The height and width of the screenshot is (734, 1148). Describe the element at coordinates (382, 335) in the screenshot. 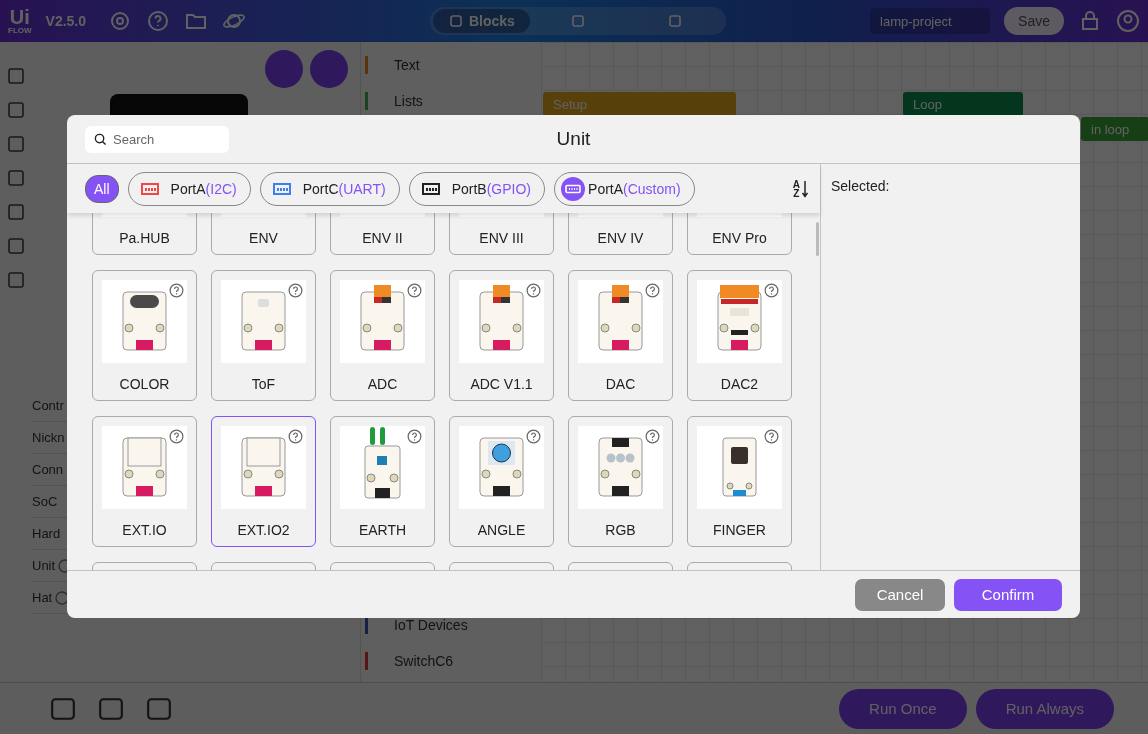

I see `unit-card: ADC` at that location.